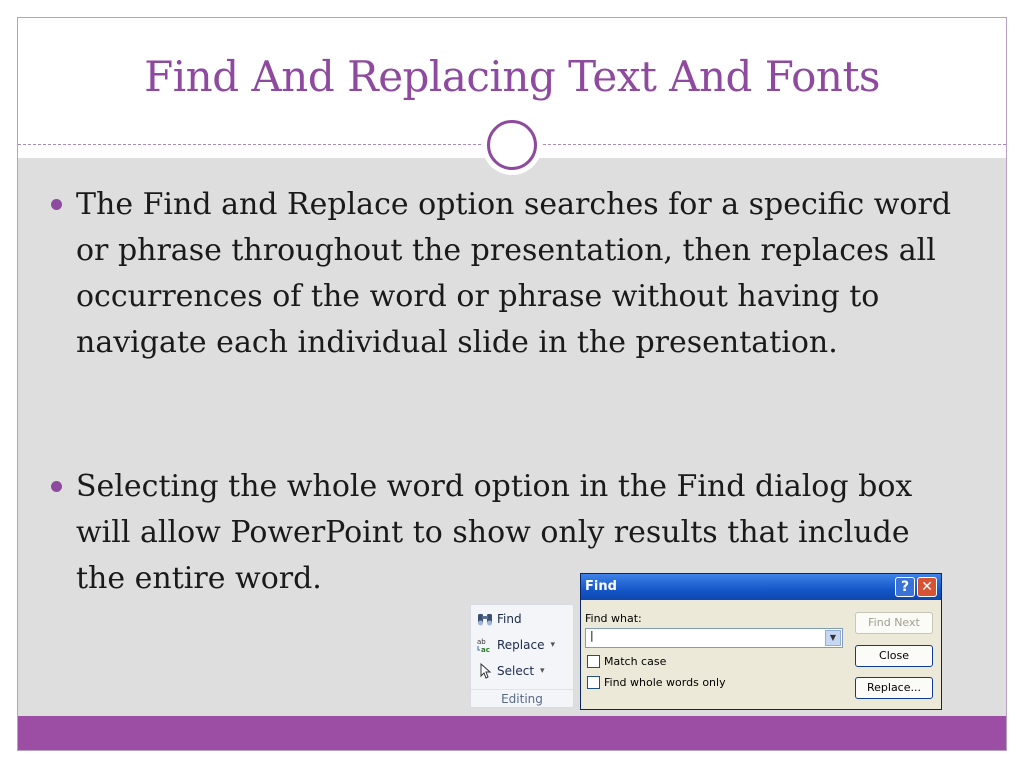 This screenshot has height=768, width=1024. I want to click on chevron-down-icon: ▼, so click(833, 637).